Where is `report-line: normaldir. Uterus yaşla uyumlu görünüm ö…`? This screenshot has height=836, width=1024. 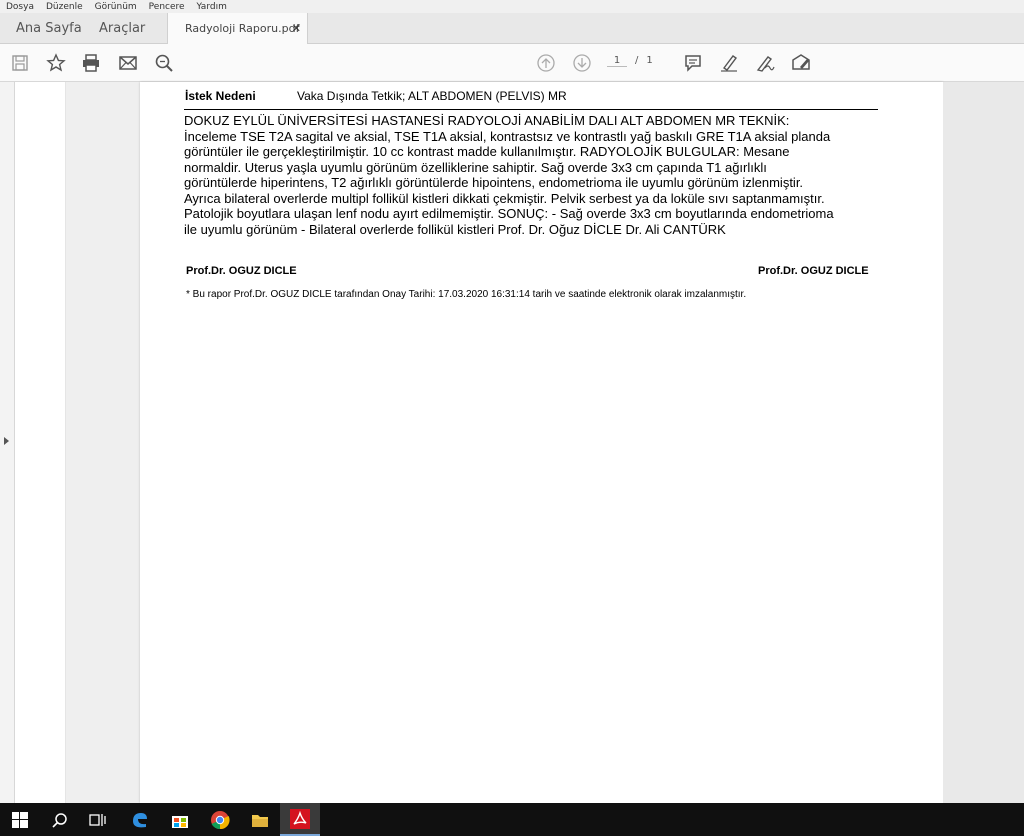
report-line: normaldir. Uterus yaşla uyumlu görünüm ö… is located at coordinates (475, 167).